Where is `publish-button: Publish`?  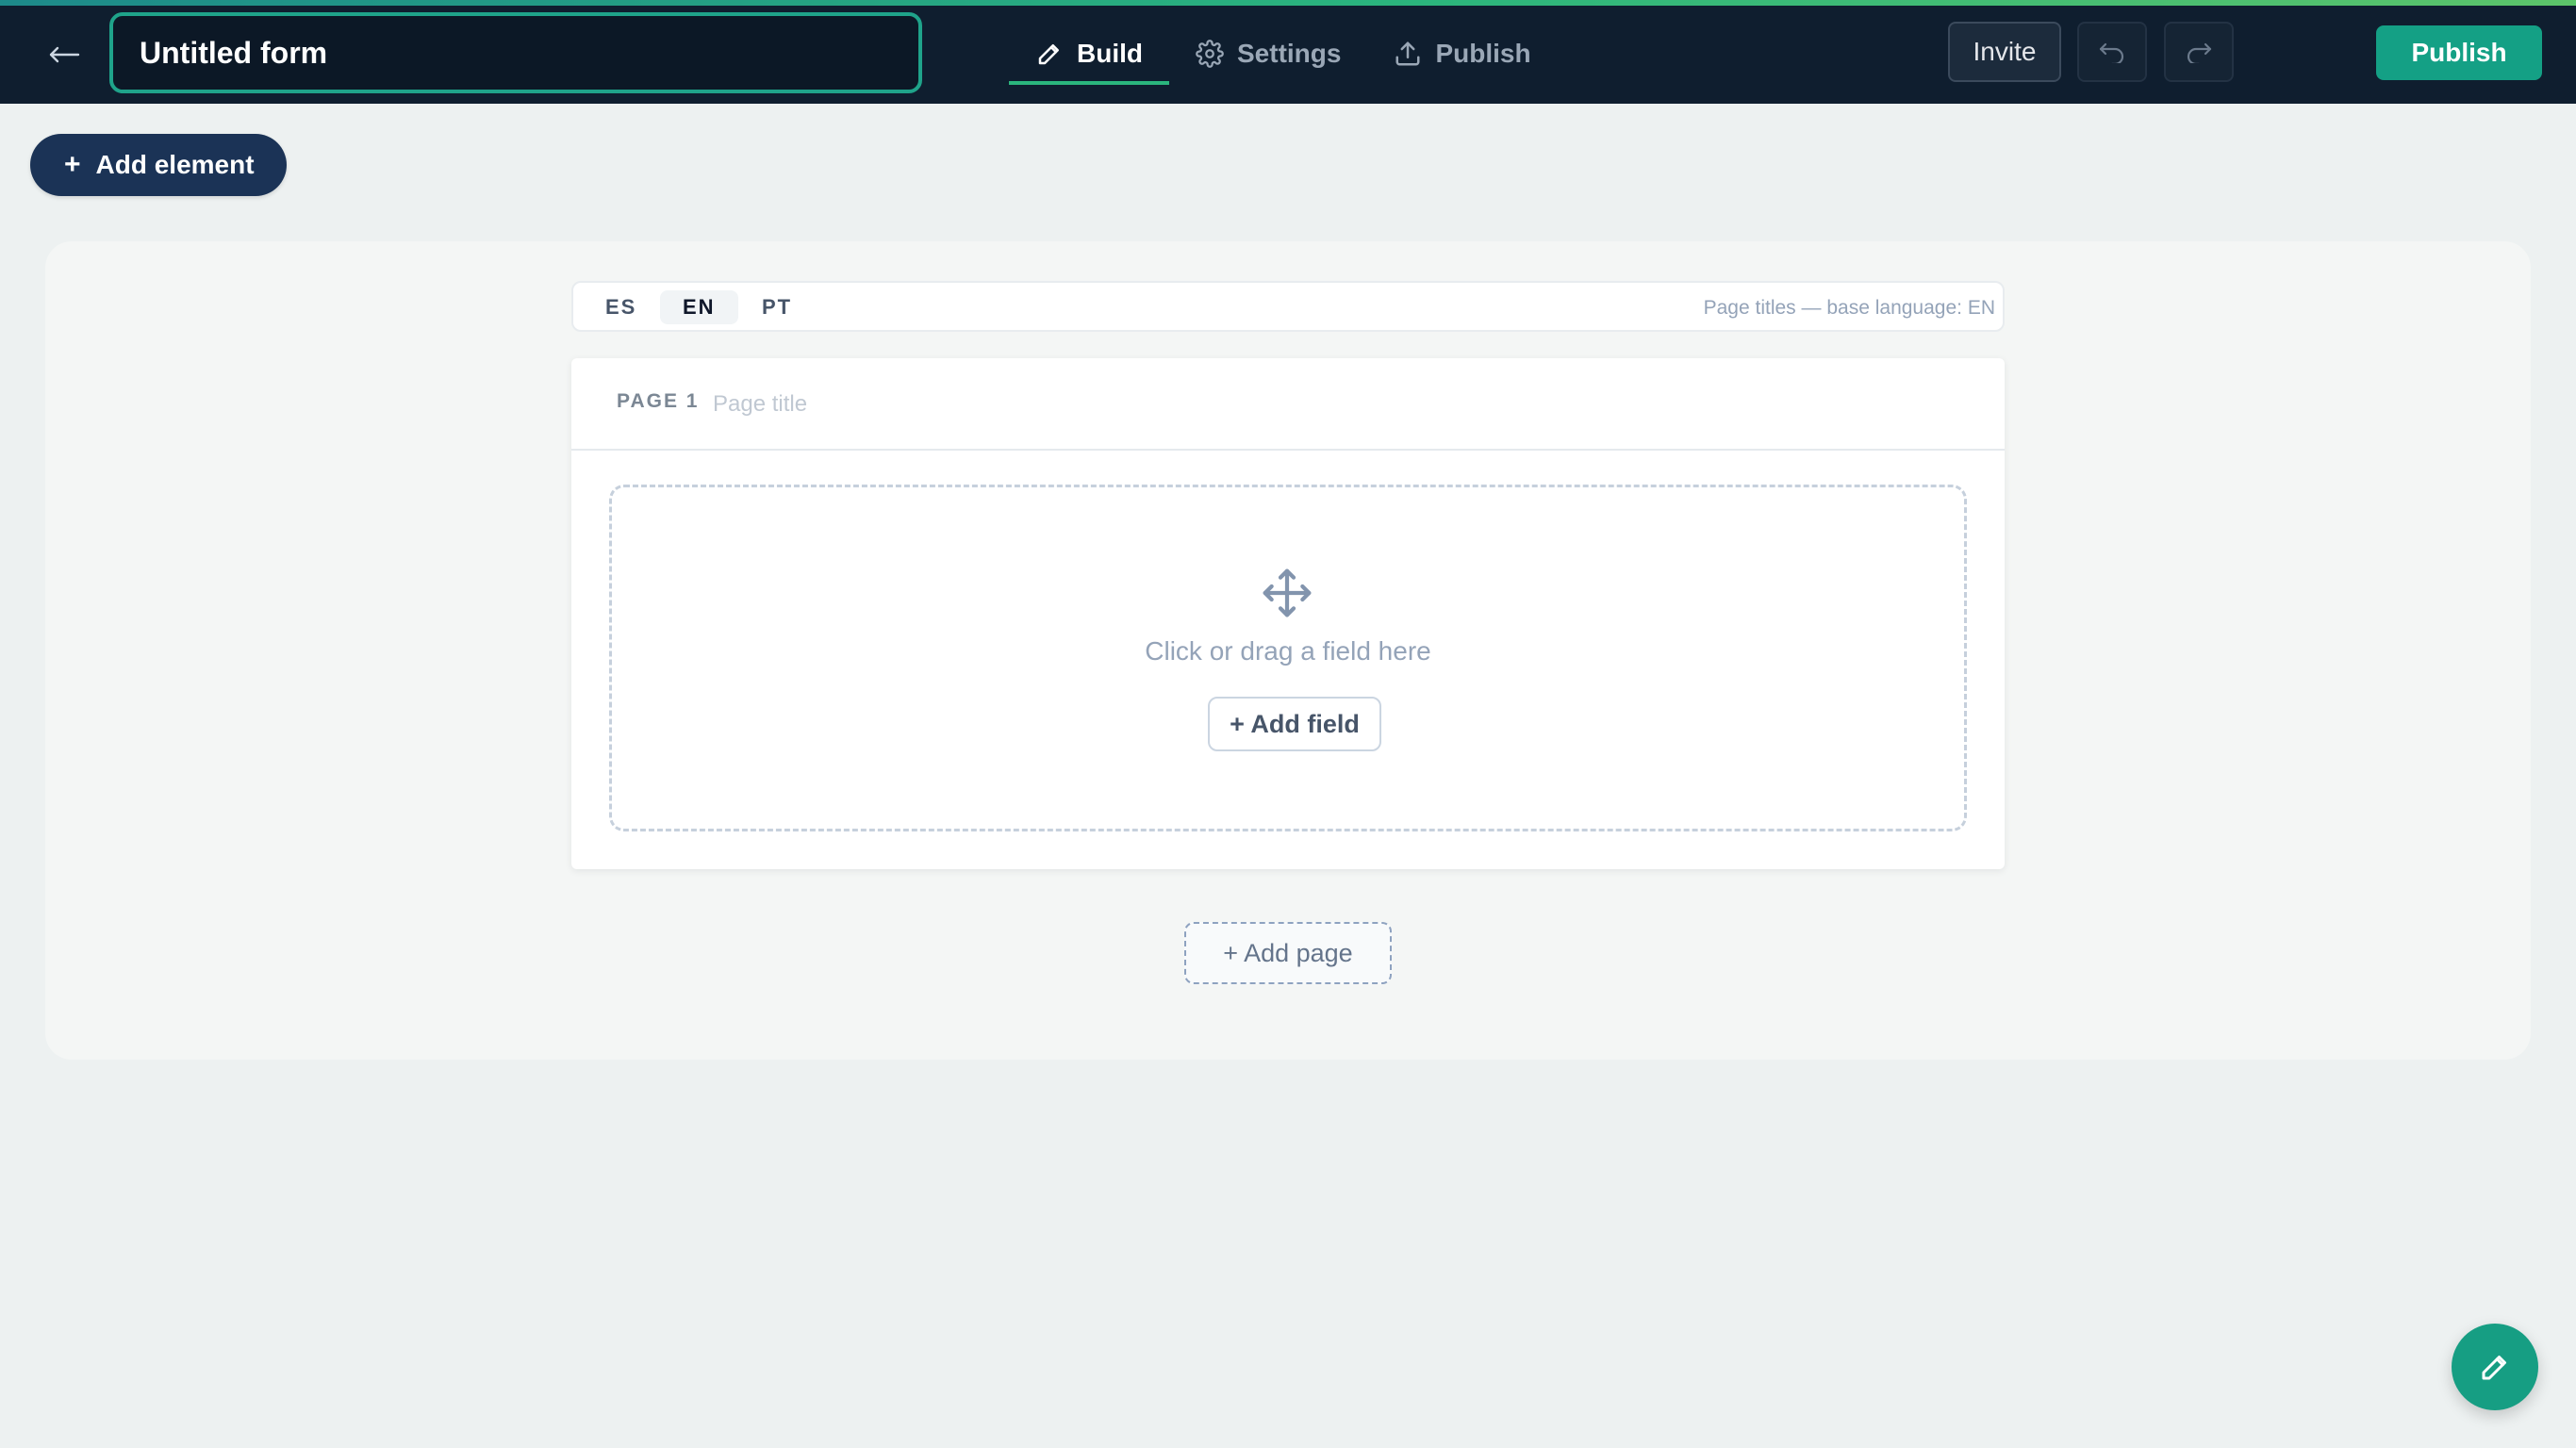 publish-button: Publish is located at coordinates (2459, 52).